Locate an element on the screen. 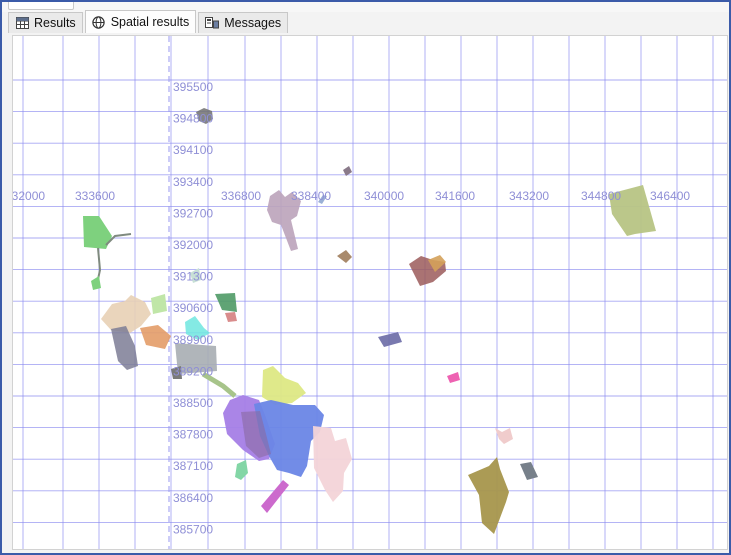 This screenshot has height=555, width=731. x-tick-label: 343200 is located at coordinates (529, 196).